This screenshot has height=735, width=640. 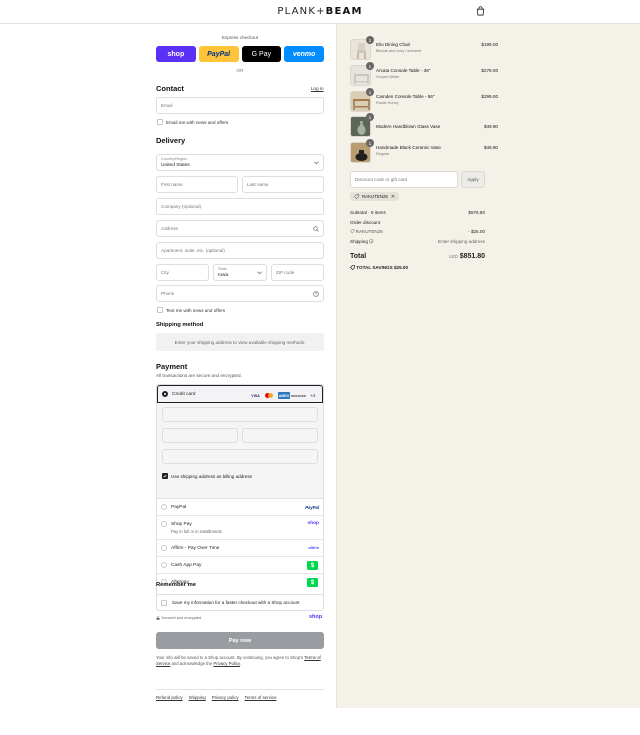 What do you see at coordinates (480, 11) in the screenshot?
I see `shopping-bag-icon` at bounding box center [480, 11].